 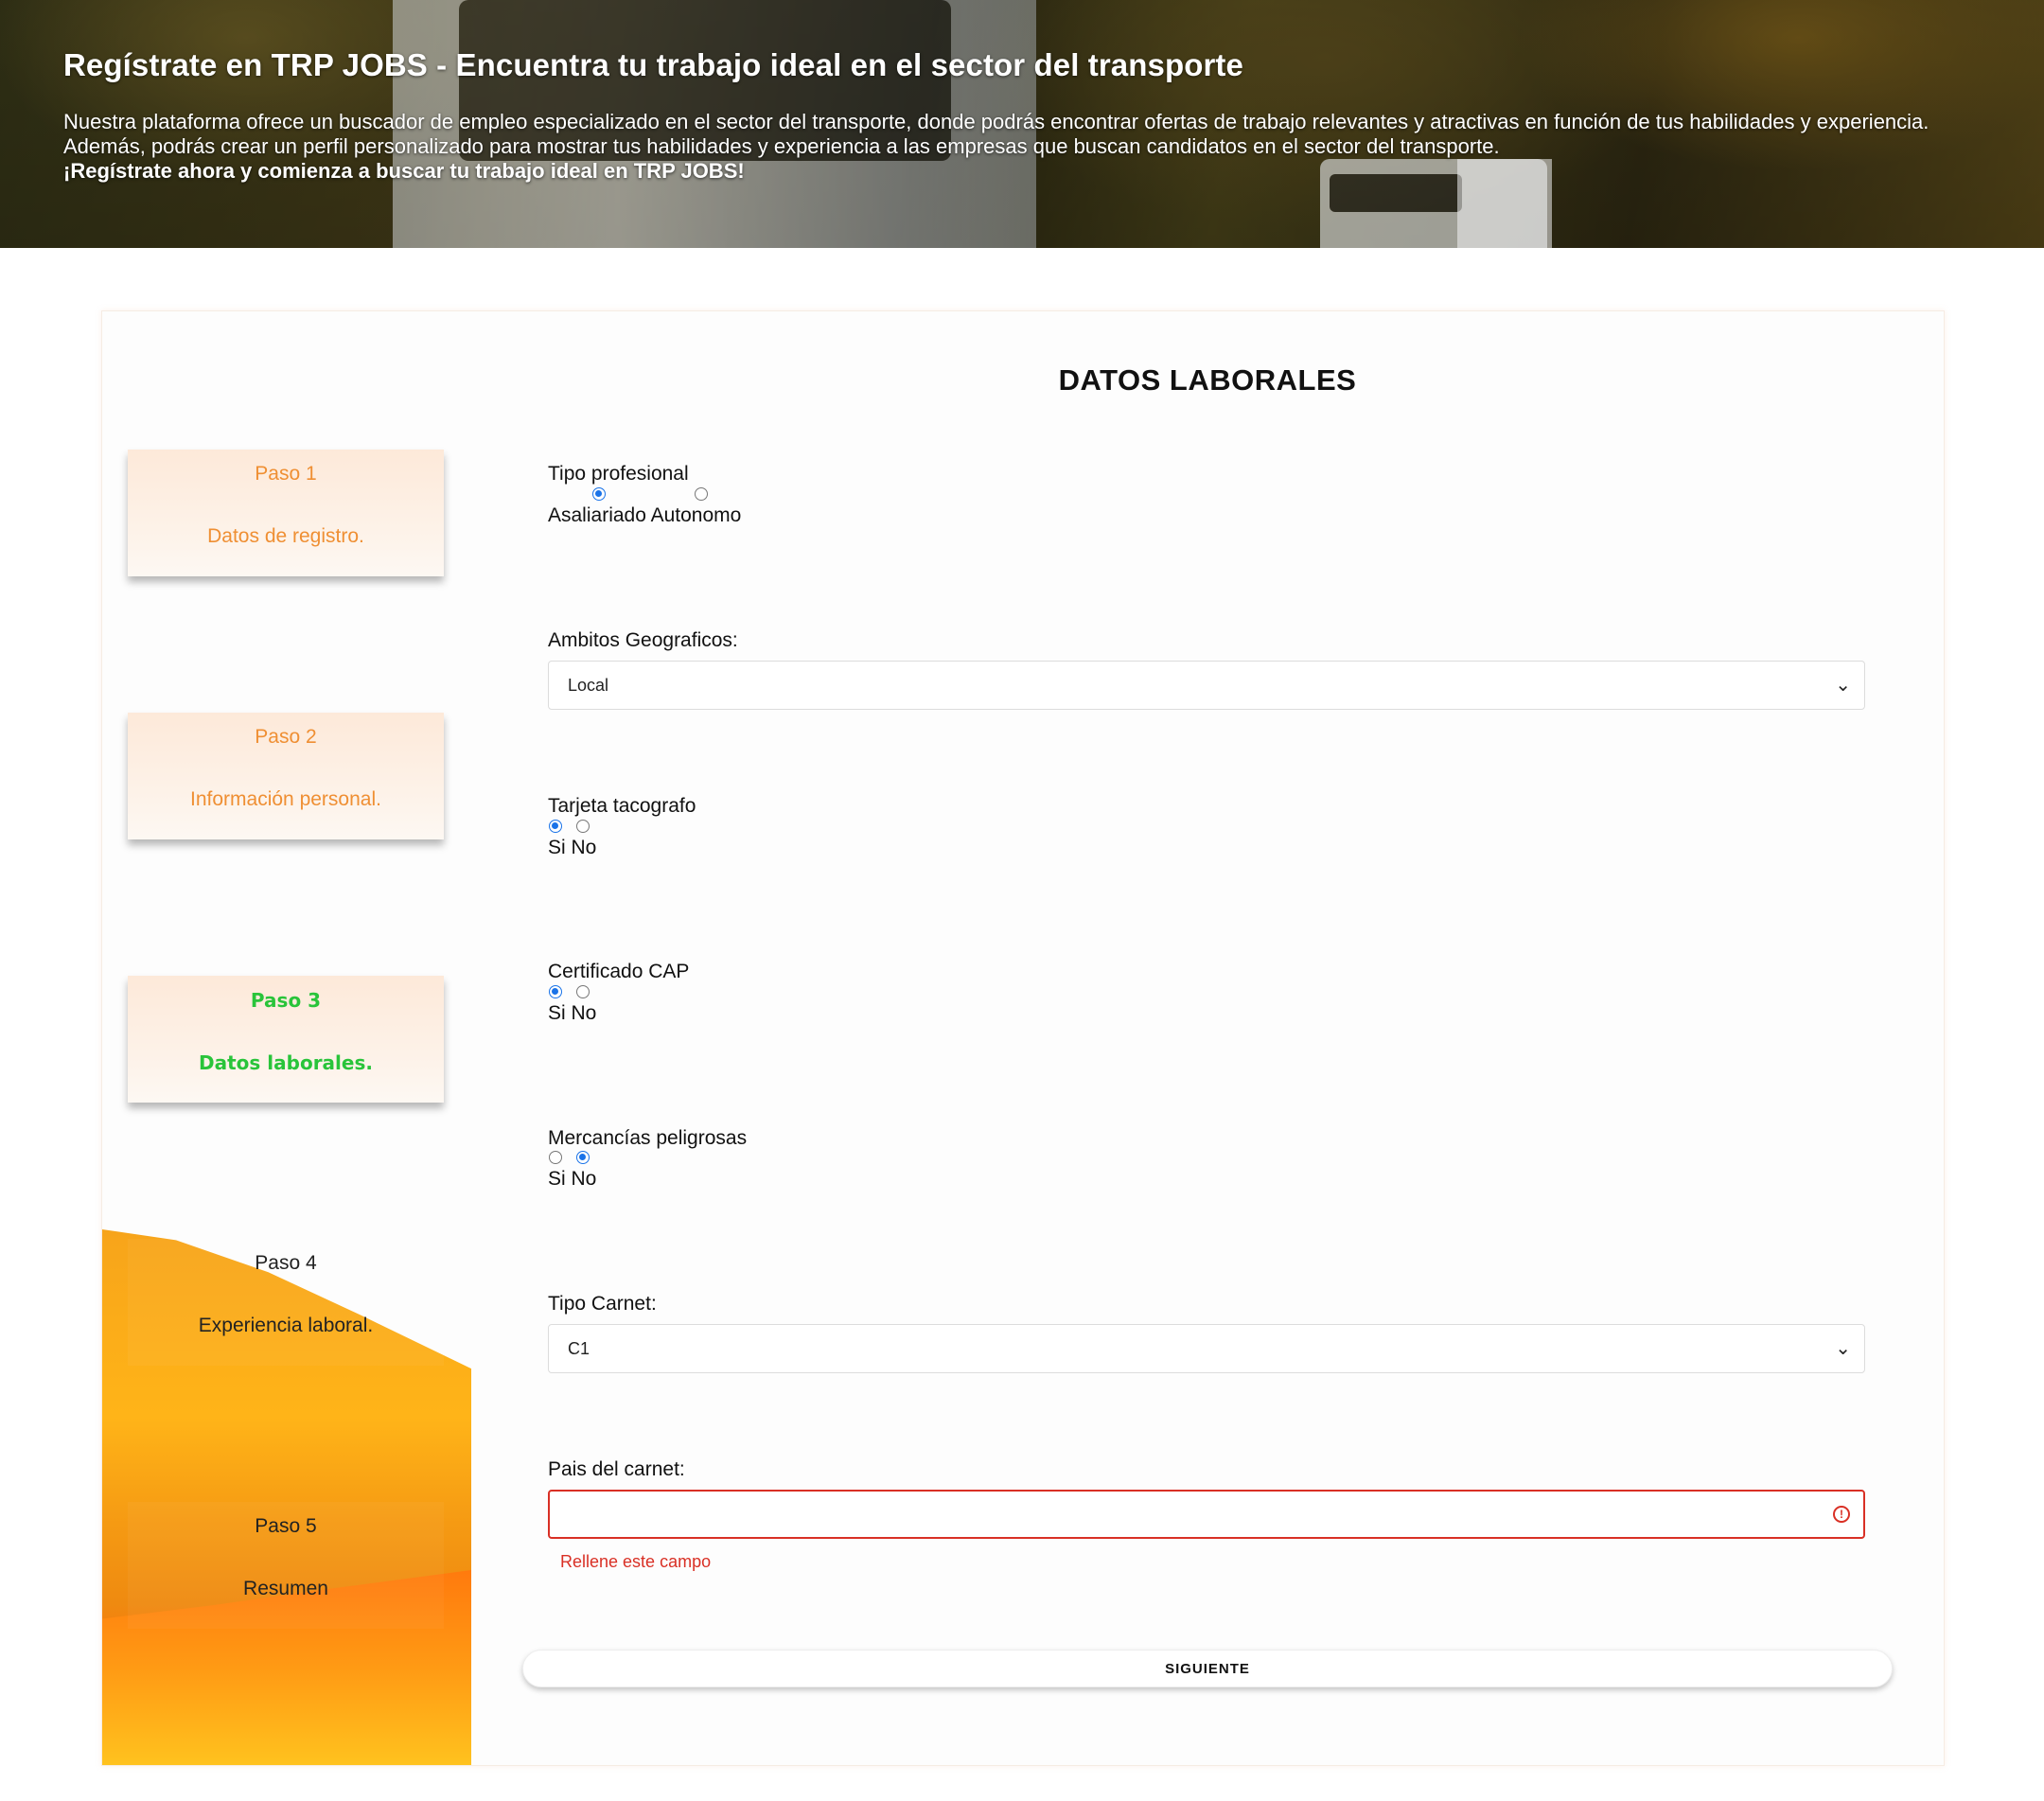 I want to click on cap-options: Si No, so click(x=572, y=1013).